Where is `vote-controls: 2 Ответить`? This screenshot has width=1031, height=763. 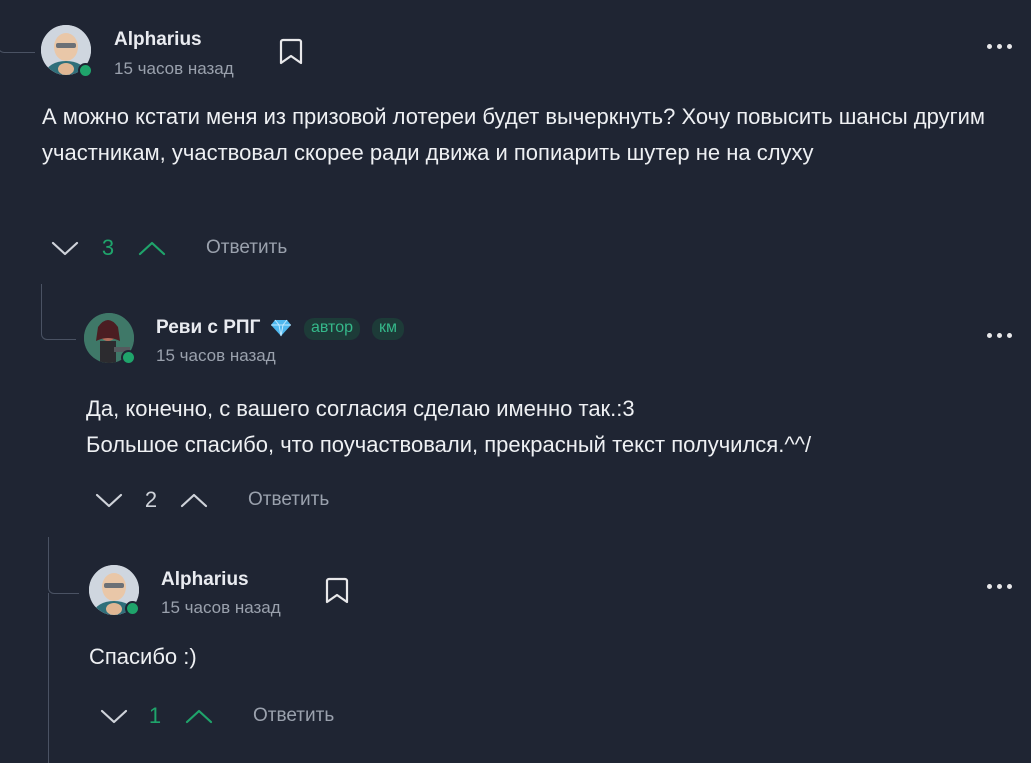 vote-controls: 2 Ответить is located at coordinates (234, 500).